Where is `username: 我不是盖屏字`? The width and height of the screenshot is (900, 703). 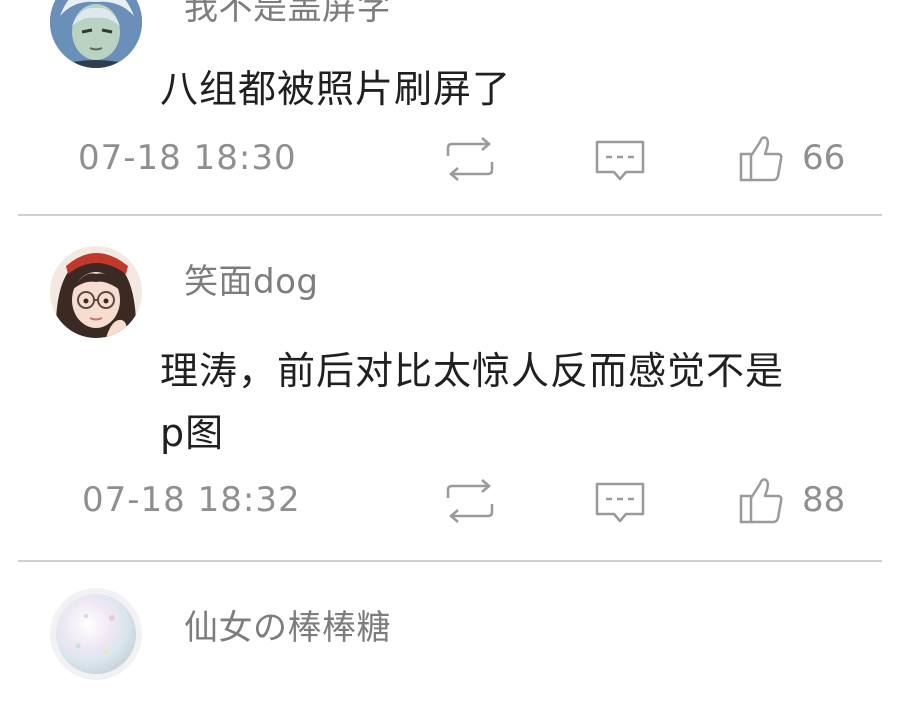 username: 我不是盖屏字 is located at coordinates (287, 14).